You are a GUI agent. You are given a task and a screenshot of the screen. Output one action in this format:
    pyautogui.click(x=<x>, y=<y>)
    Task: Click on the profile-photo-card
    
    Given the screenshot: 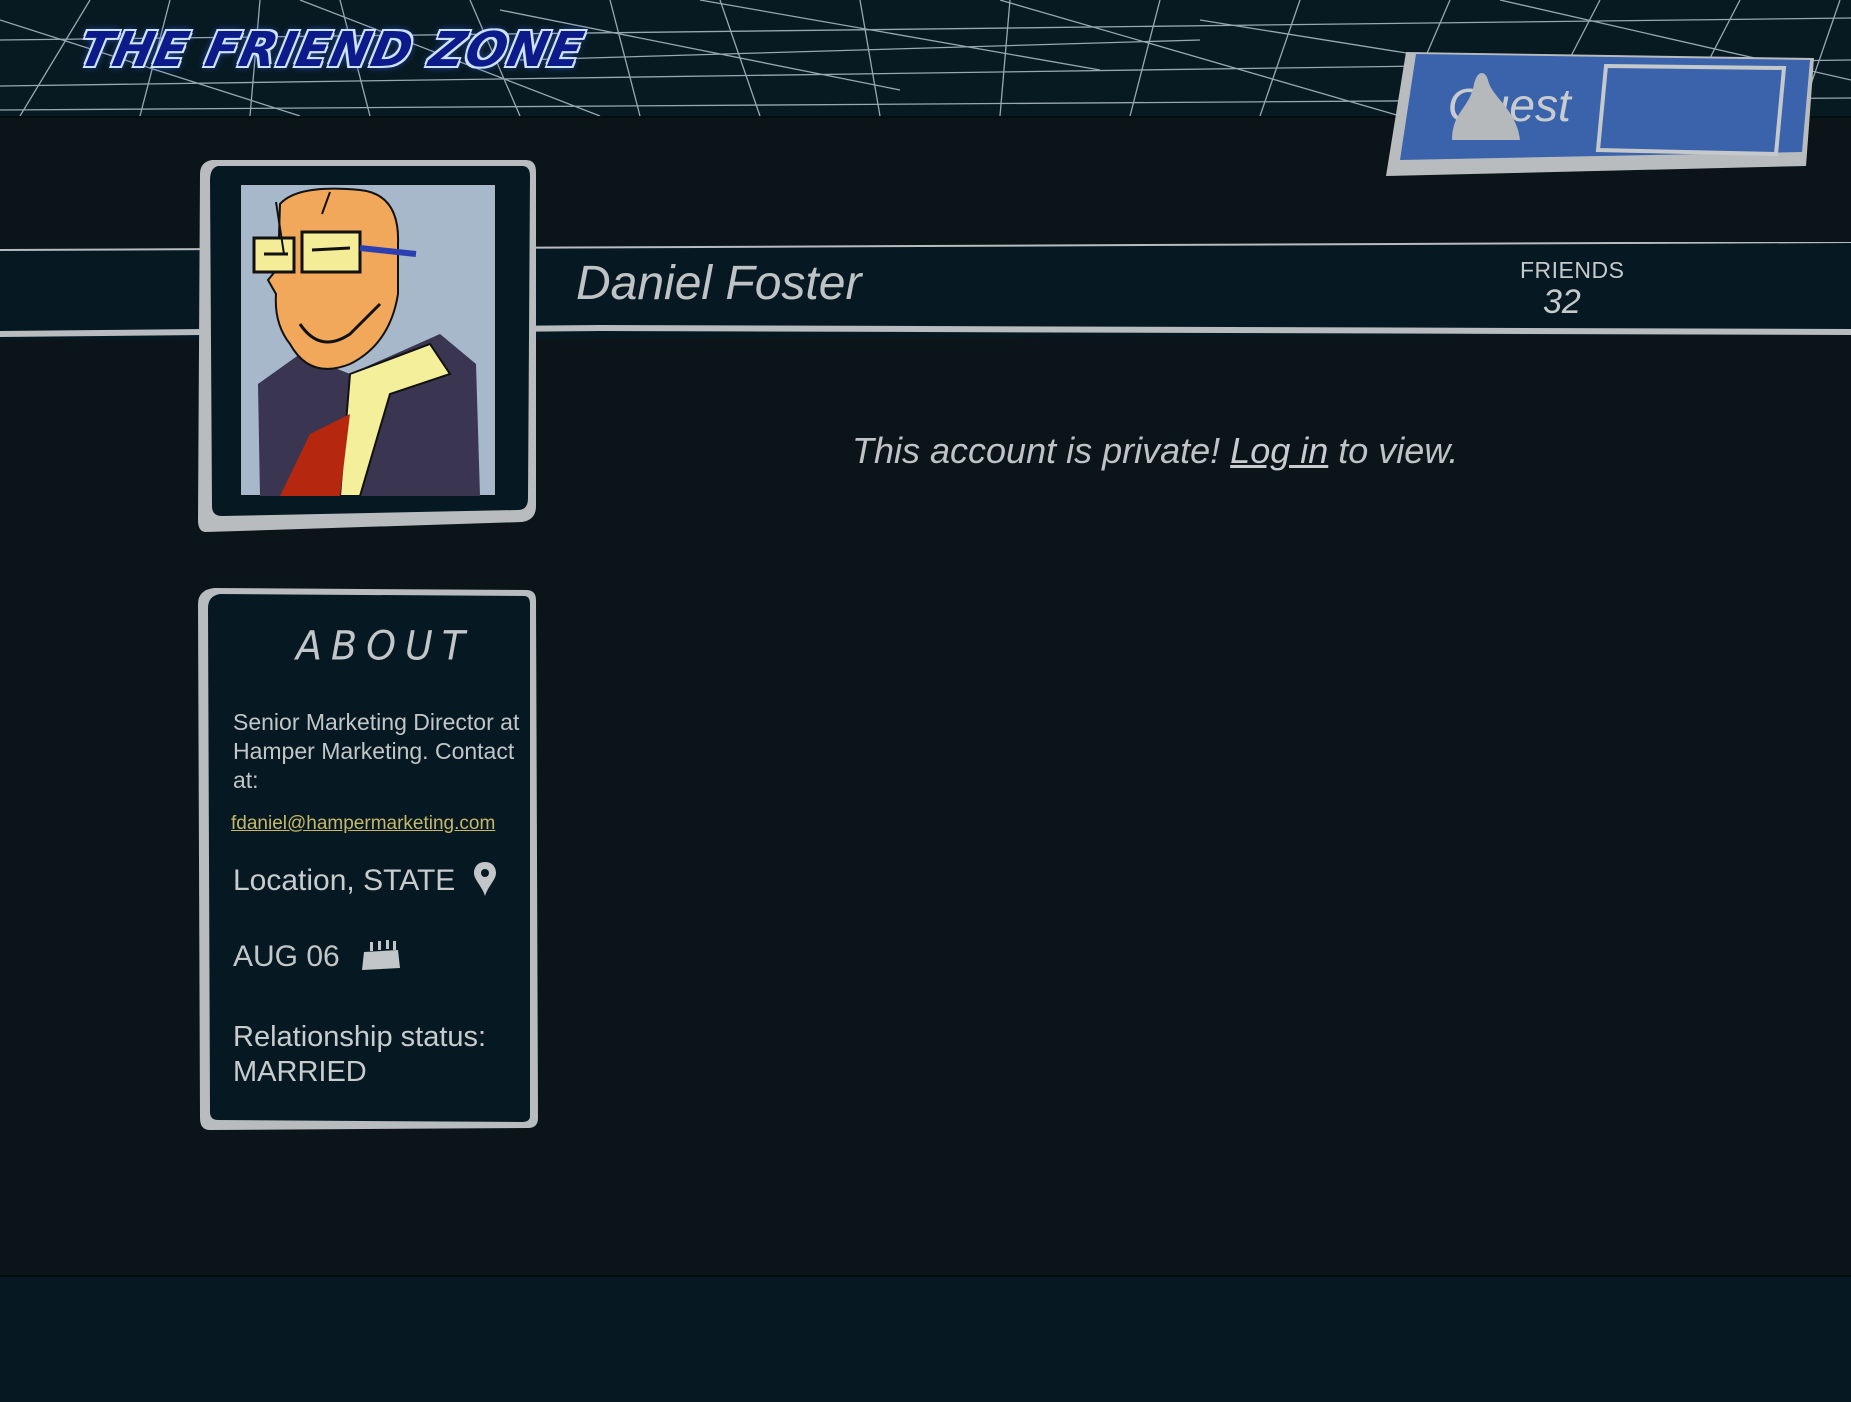 What is the action you would take?
    pyautogui.click(x=367, y=346)
    